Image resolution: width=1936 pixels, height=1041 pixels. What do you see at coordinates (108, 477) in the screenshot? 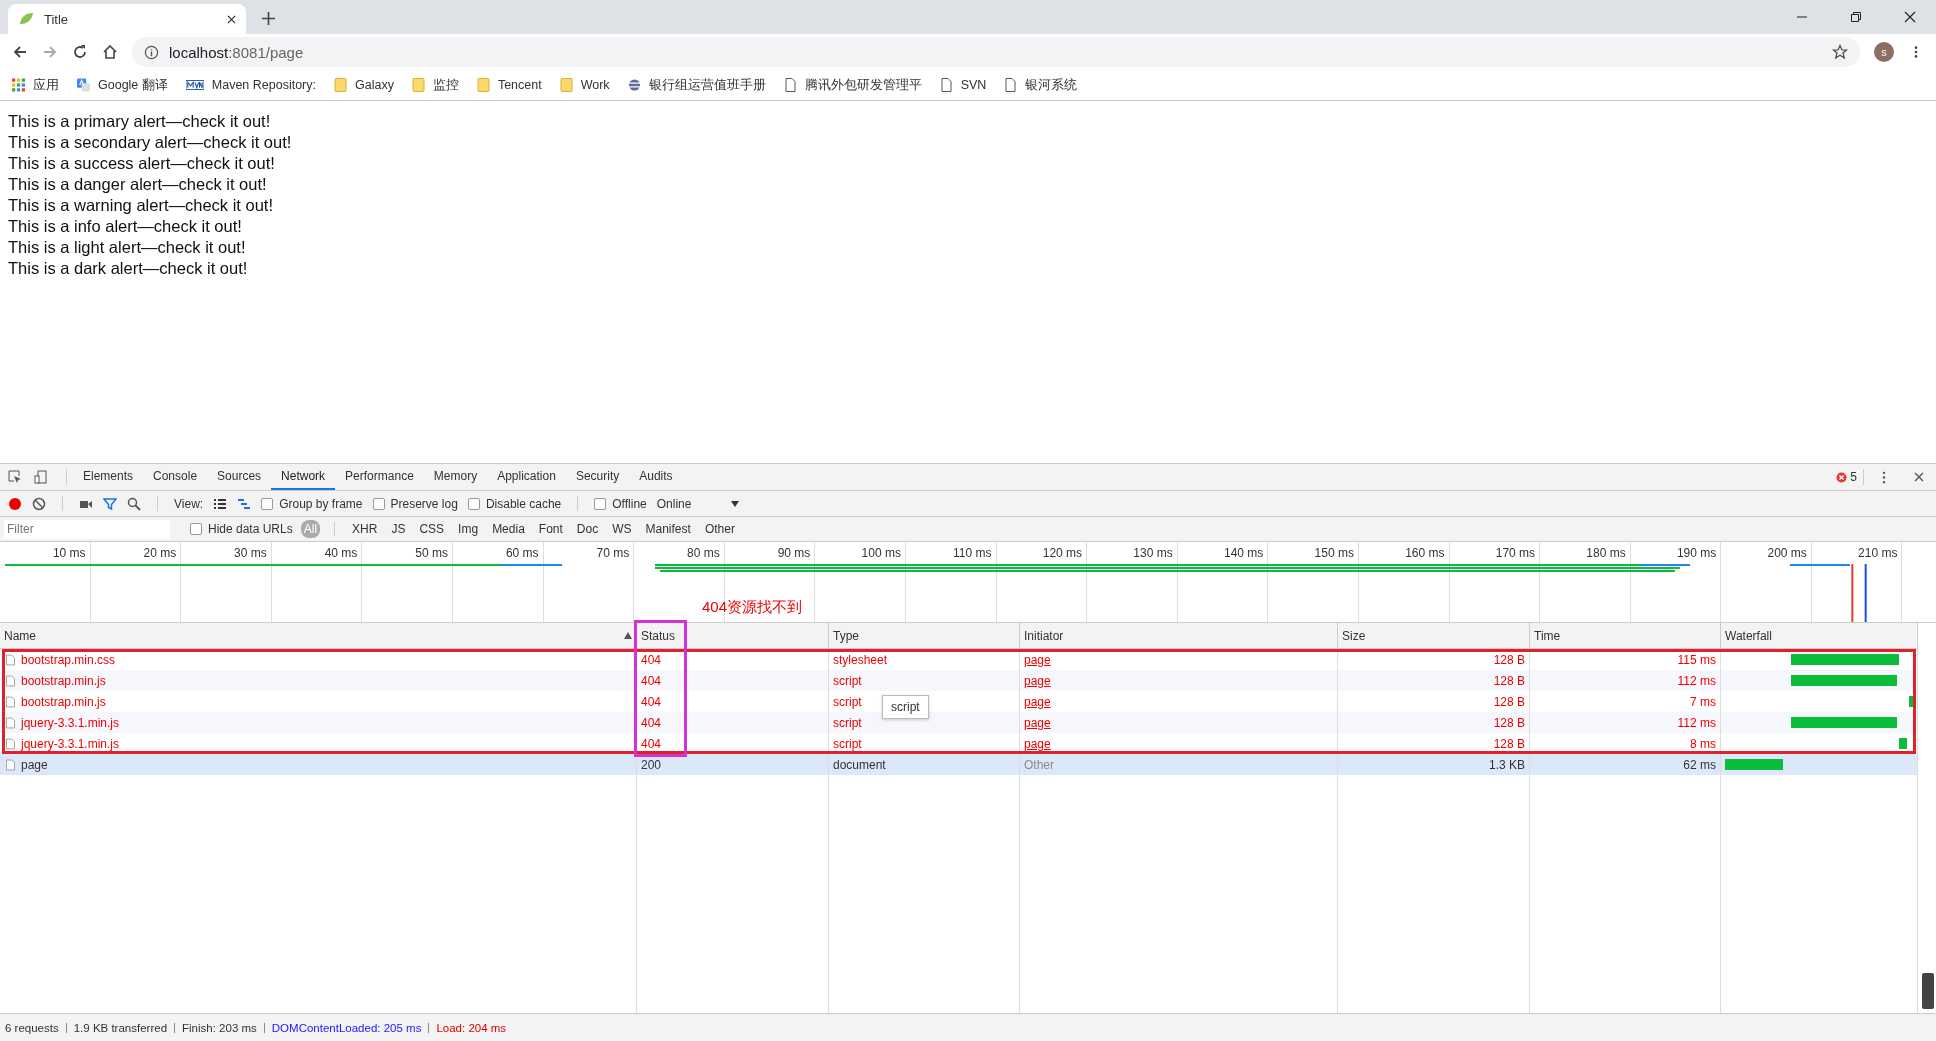
I see `devtools-tab: Elements` at bounding box center [108, 477].